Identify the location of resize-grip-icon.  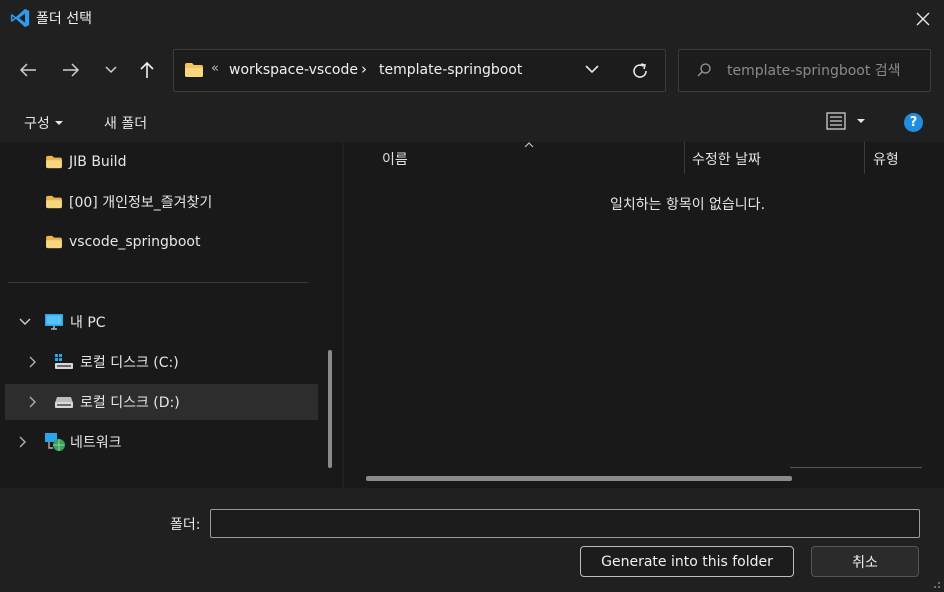
(936, 584).